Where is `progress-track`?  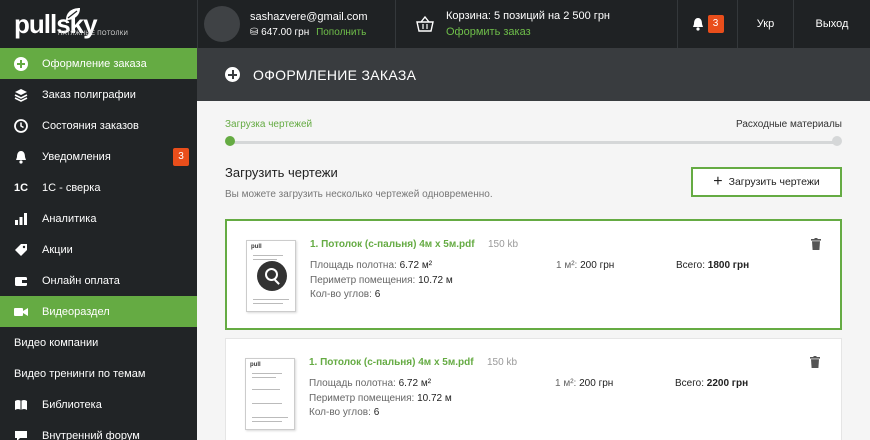
progress-track is located at coordinates (533, 142).